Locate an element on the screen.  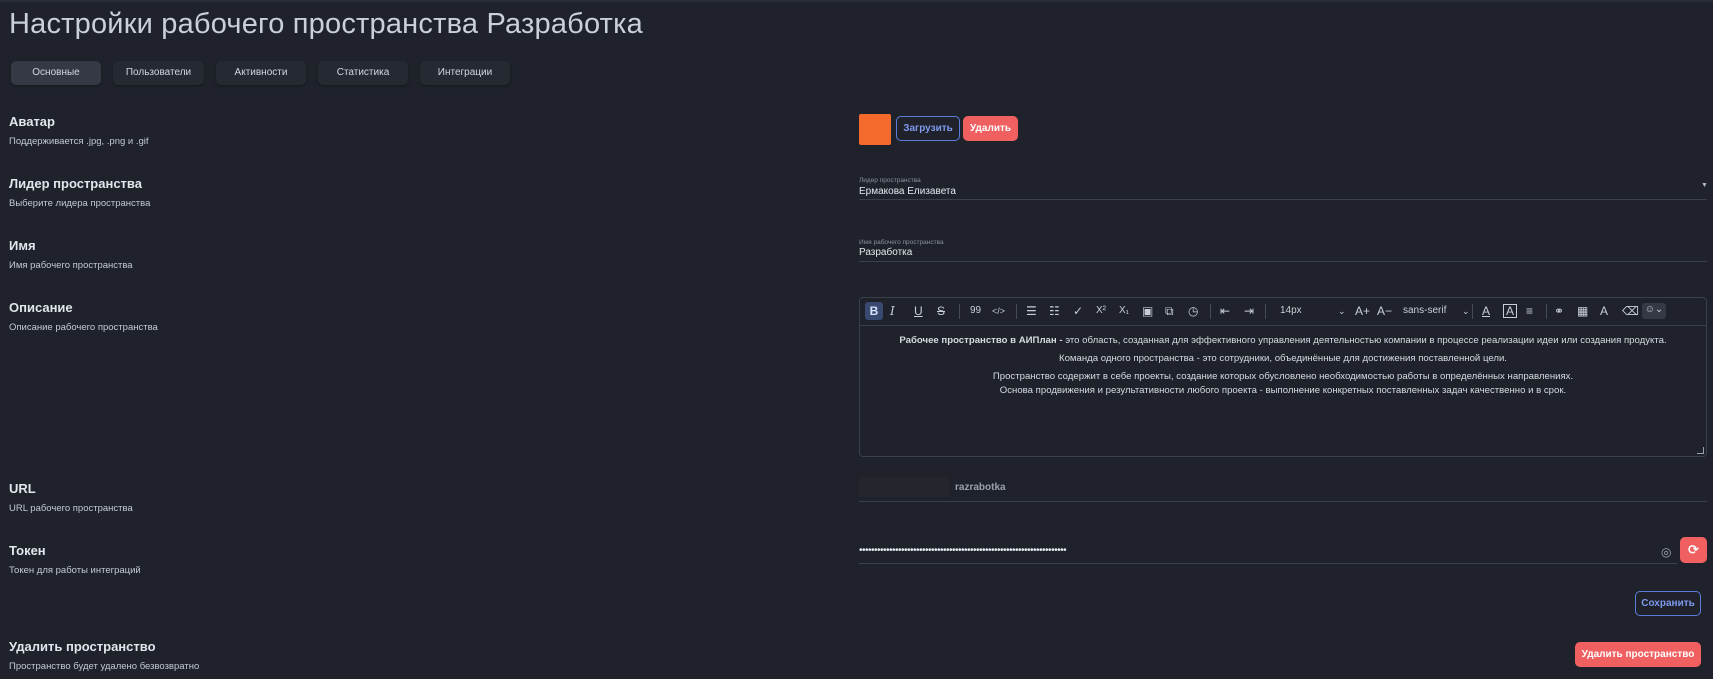
name-input: Разработка is located at coordinates (885, 252).